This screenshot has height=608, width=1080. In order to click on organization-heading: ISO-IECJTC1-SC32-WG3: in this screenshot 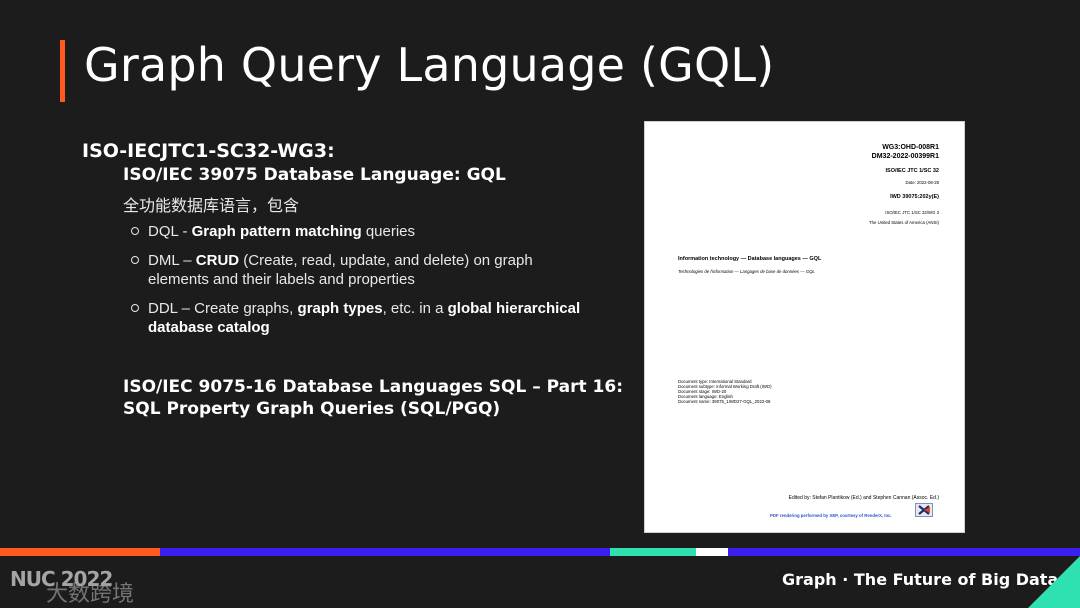, I will do `click(208, 151)`.